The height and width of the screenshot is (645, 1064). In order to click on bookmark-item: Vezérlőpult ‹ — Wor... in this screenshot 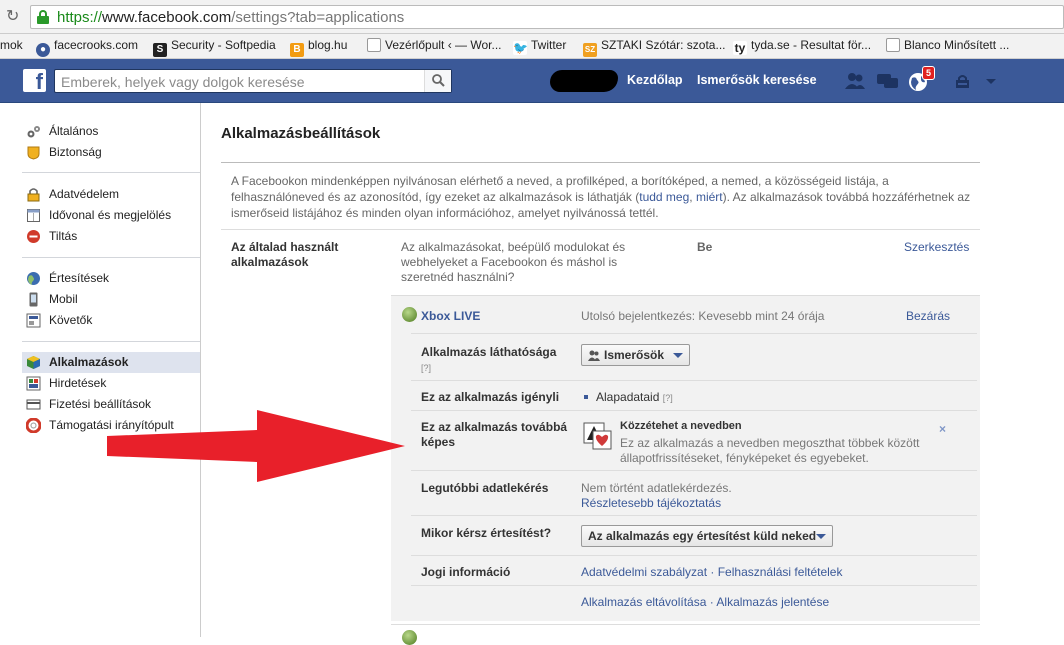, I will do `click(434, 45)`.